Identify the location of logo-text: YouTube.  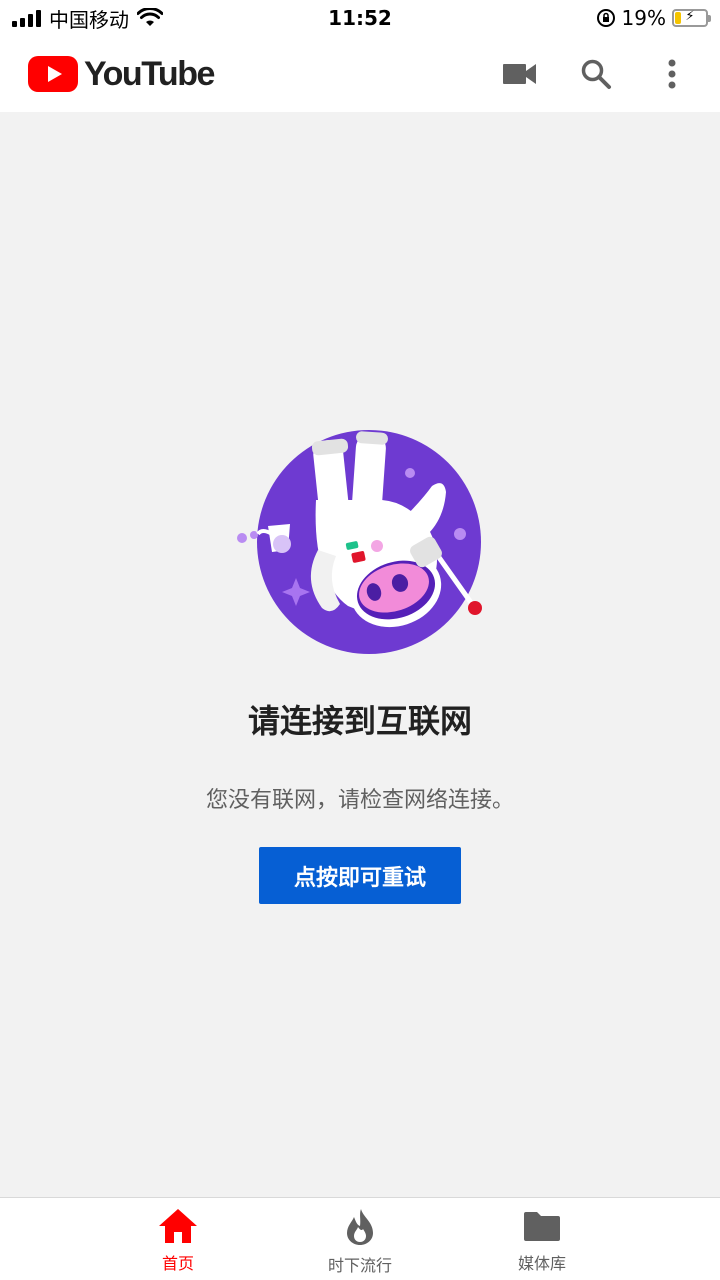
(149, 73).